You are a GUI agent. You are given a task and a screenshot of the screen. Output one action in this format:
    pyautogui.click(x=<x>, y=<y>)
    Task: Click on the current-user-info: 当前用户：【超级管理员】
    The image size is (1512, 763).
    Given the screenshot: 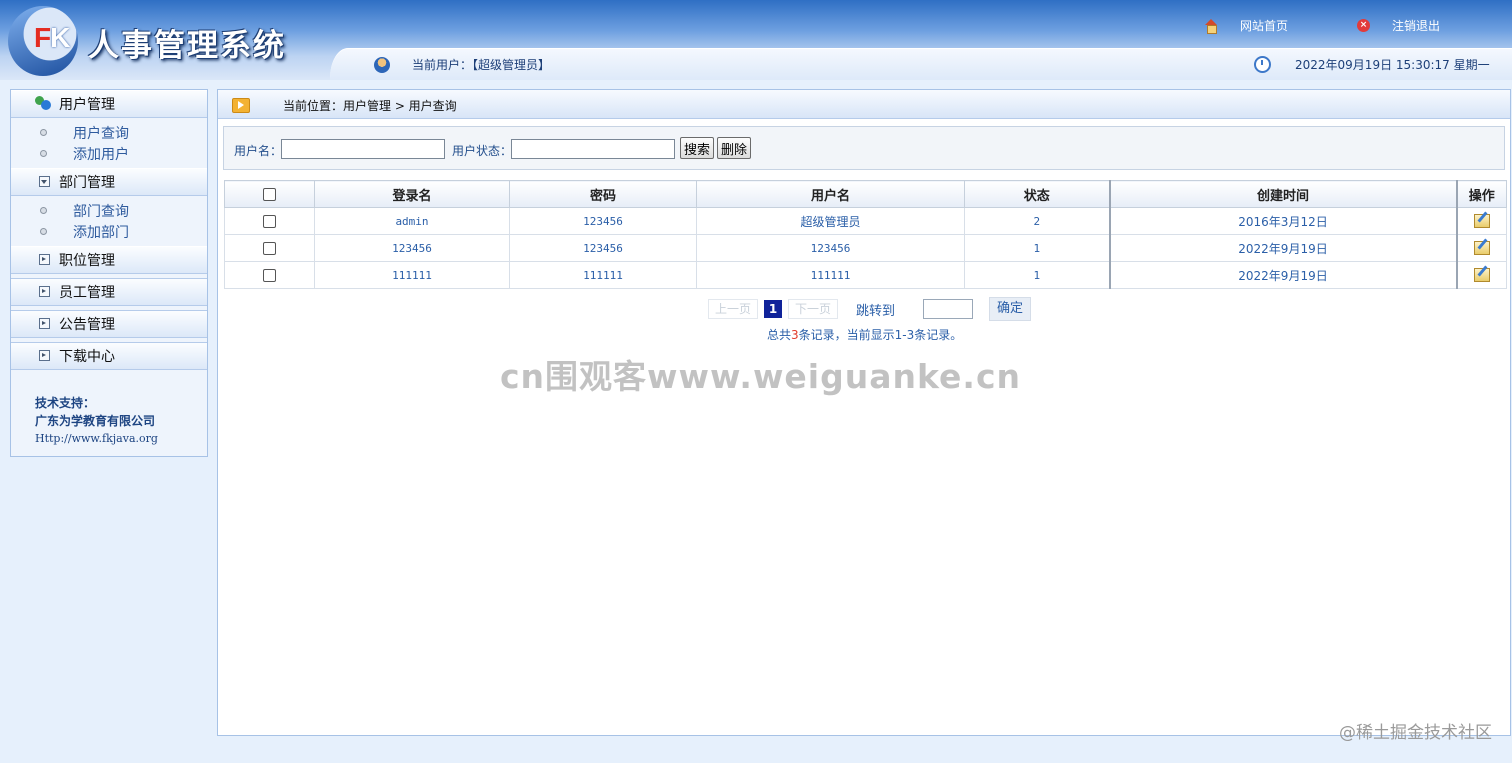 What is the action you would take?
    pyautogui.click(x=462, y=64)
    